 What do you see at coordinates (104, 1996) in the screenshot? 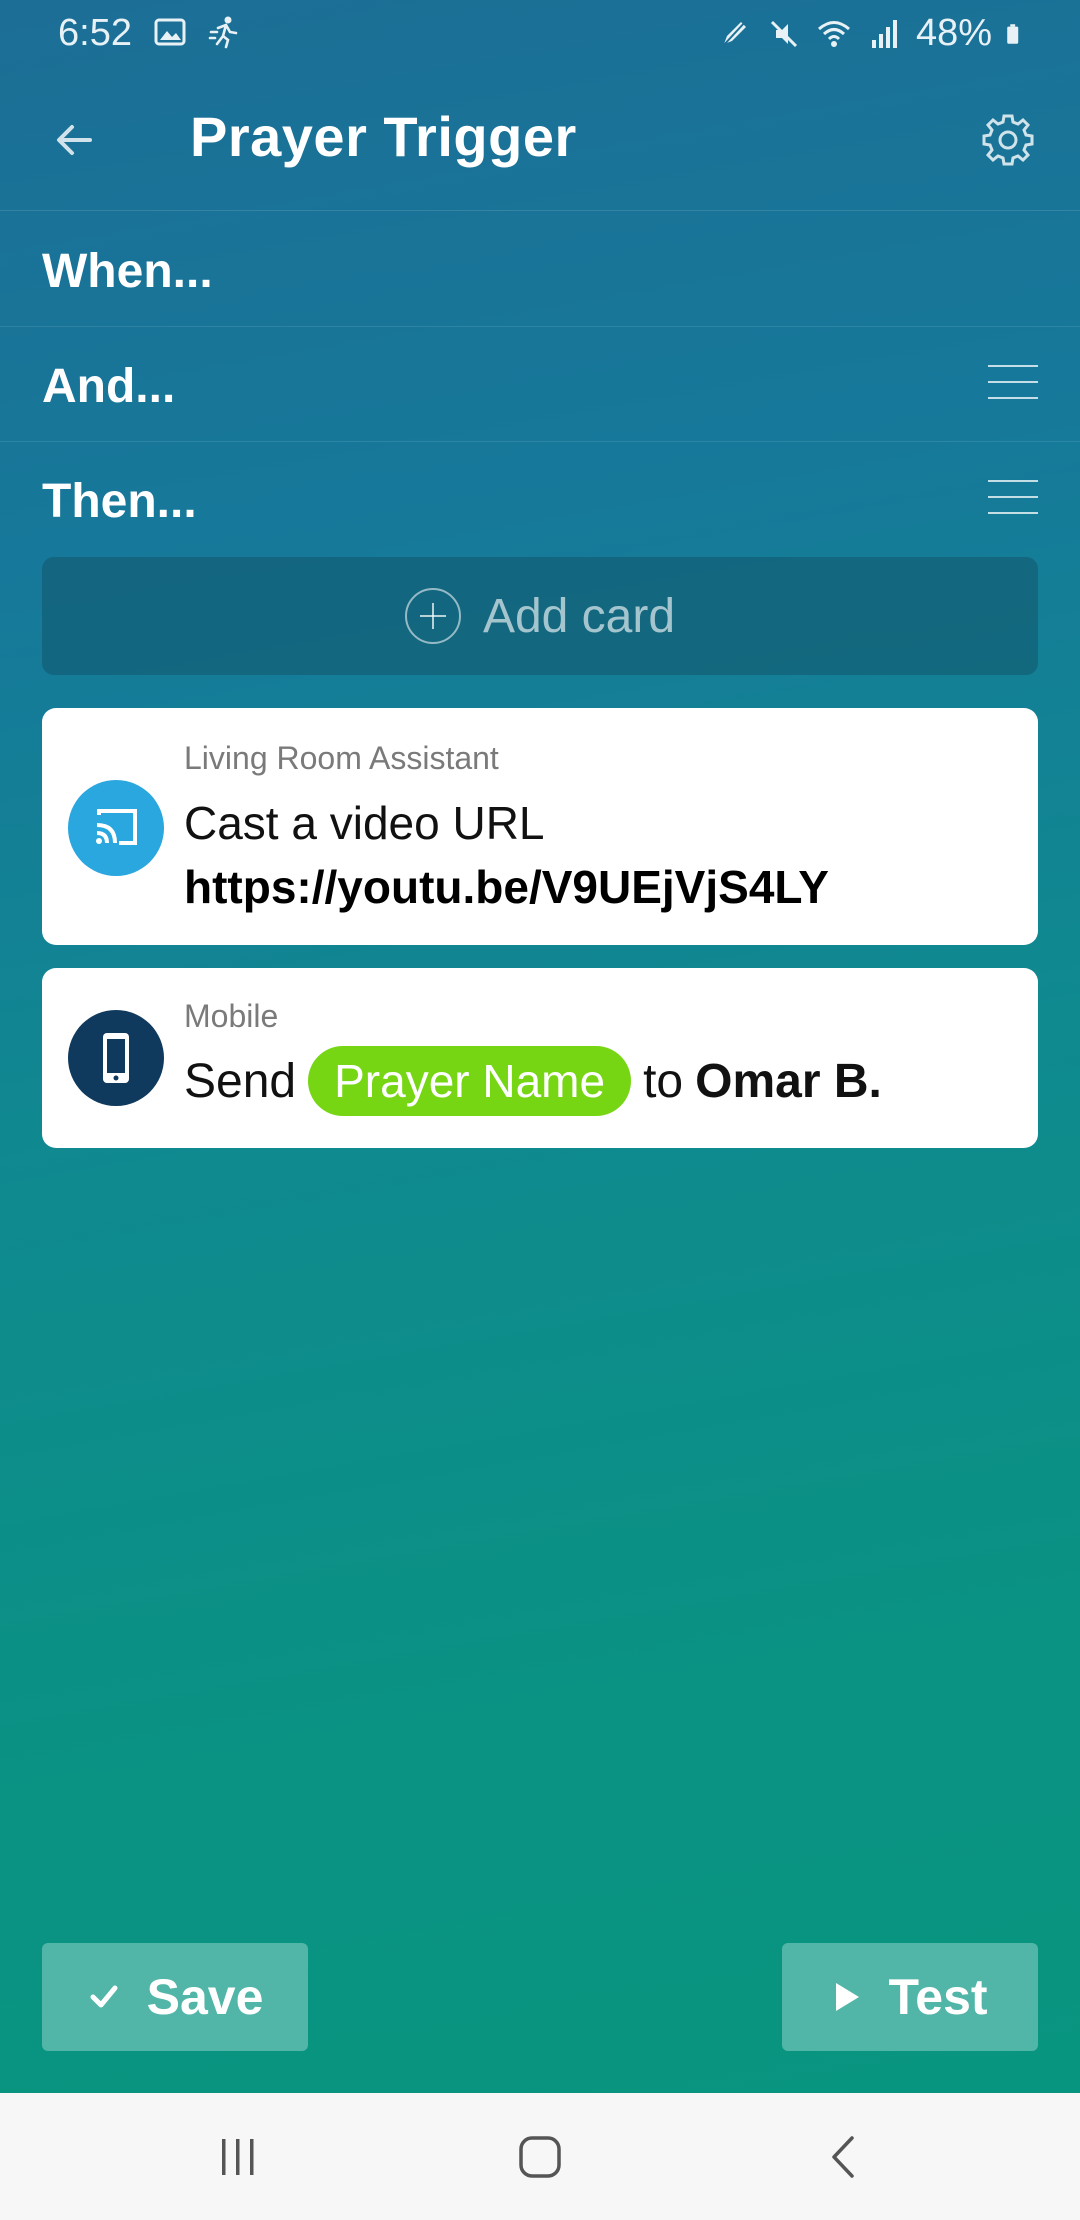
I see `checkmark-icon` at bounding box center [104, 1996].